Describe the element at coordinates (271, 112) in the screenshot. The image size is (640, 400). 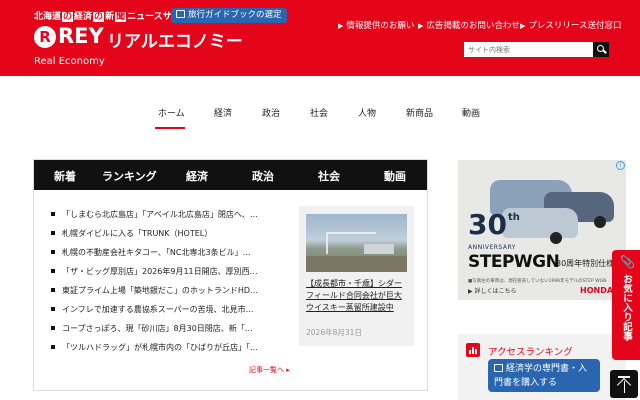
I see `nav-politics: 政治` at that location.